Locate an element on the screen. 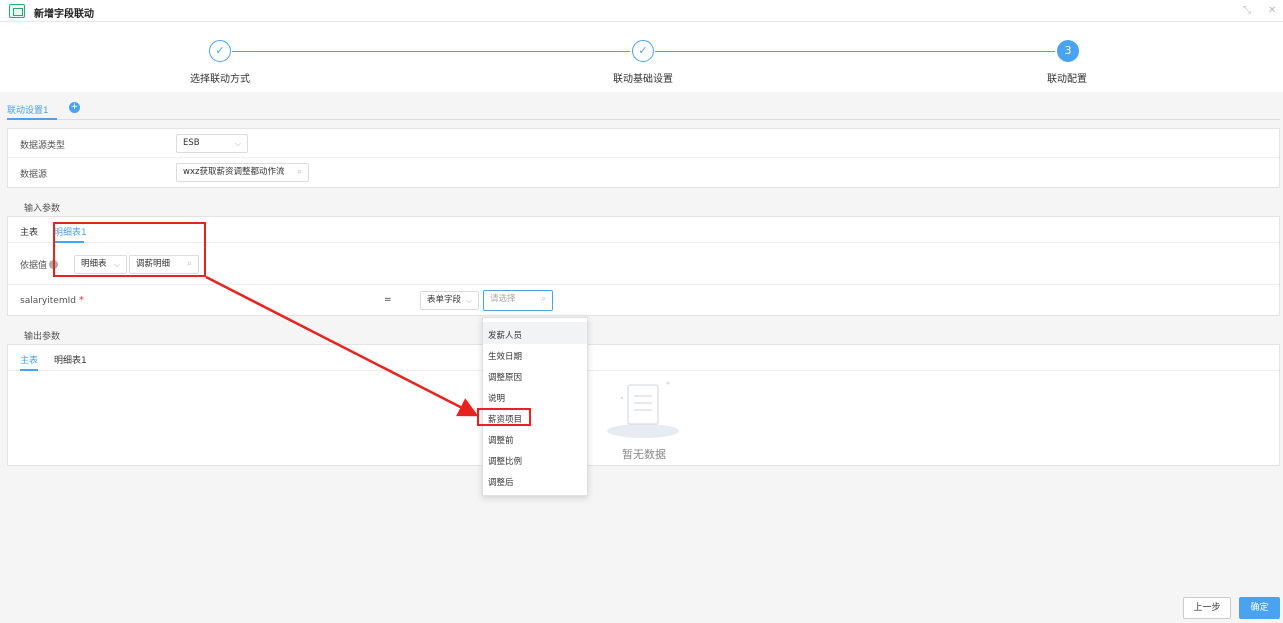 The width and height of the screenshot is (1283, 623). dropdown-item: 调整前 is located at coordinates (501, 440).